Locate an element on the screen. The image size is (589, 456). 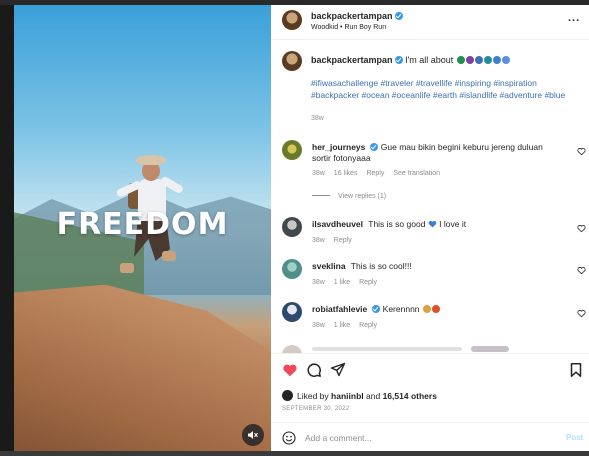
speaker-muted-icon is located at coordinates (253, 435).